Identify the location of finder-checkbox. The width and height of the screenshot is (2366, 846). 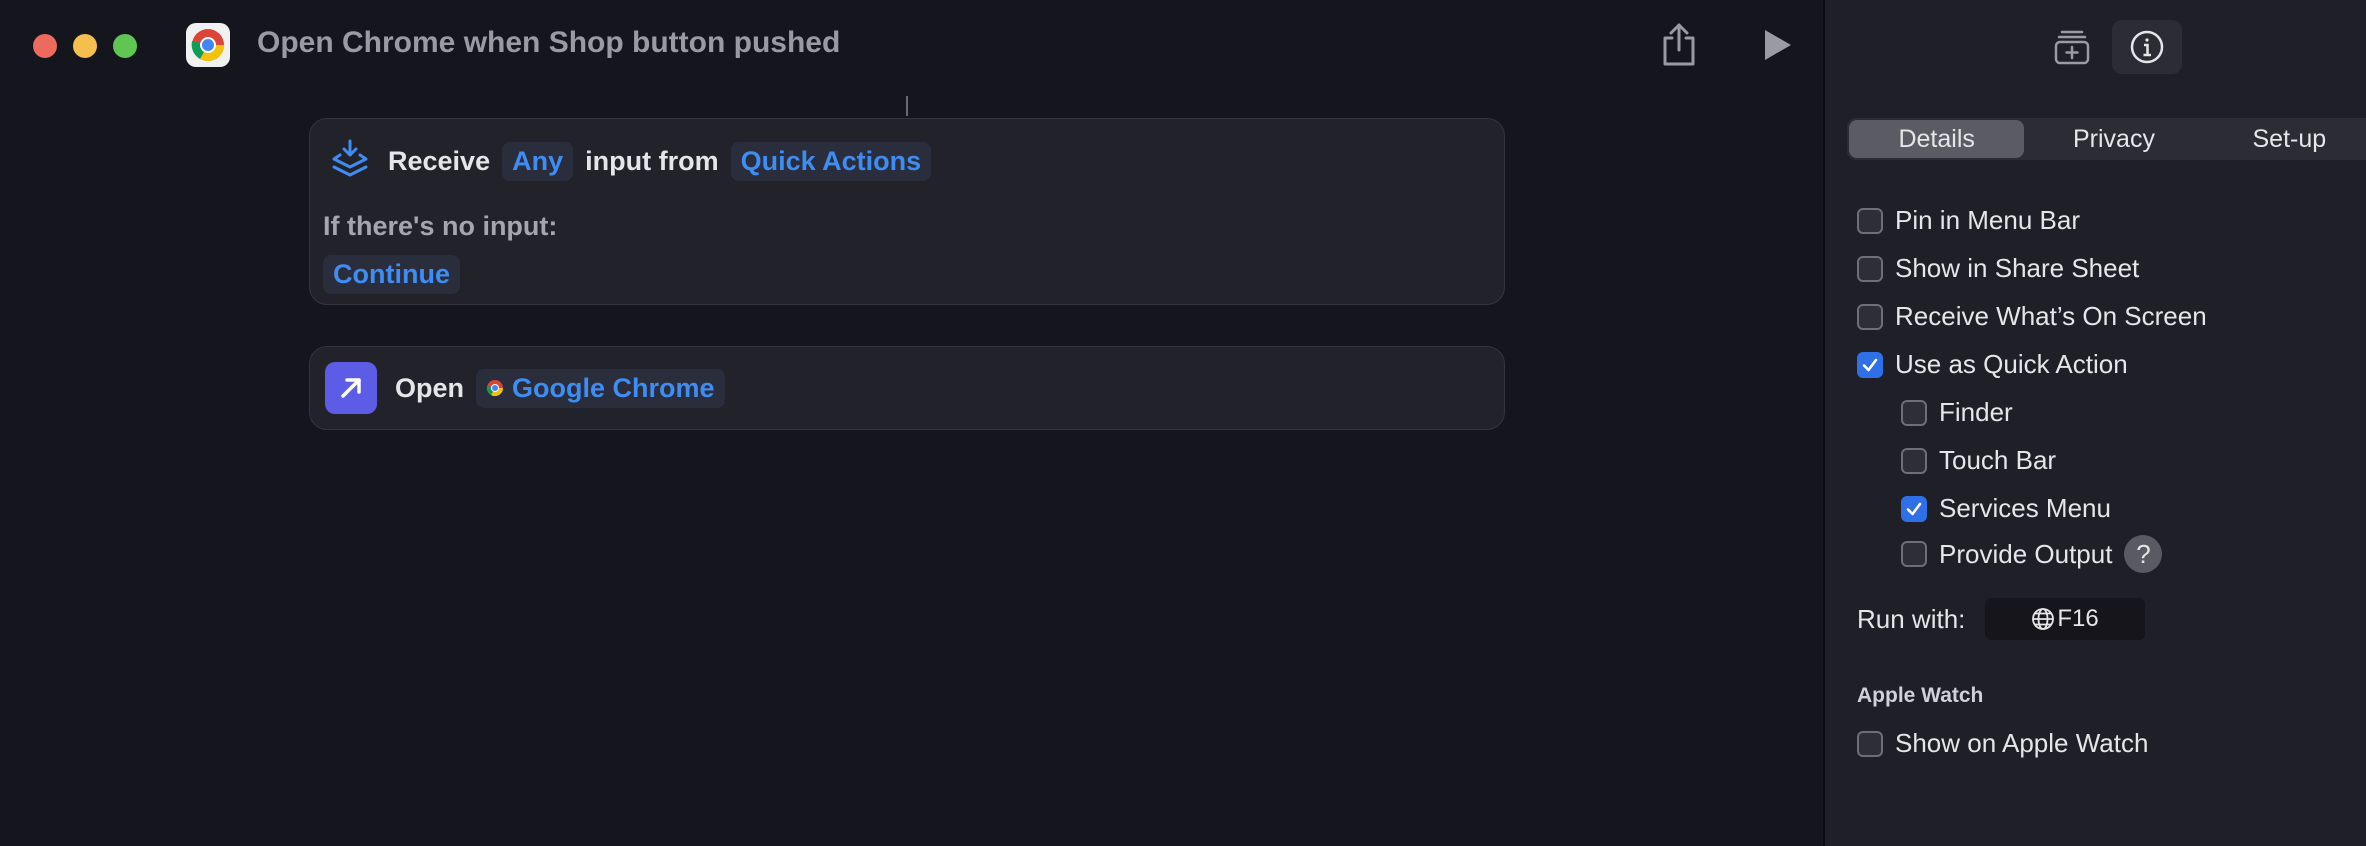
(1914, 412).